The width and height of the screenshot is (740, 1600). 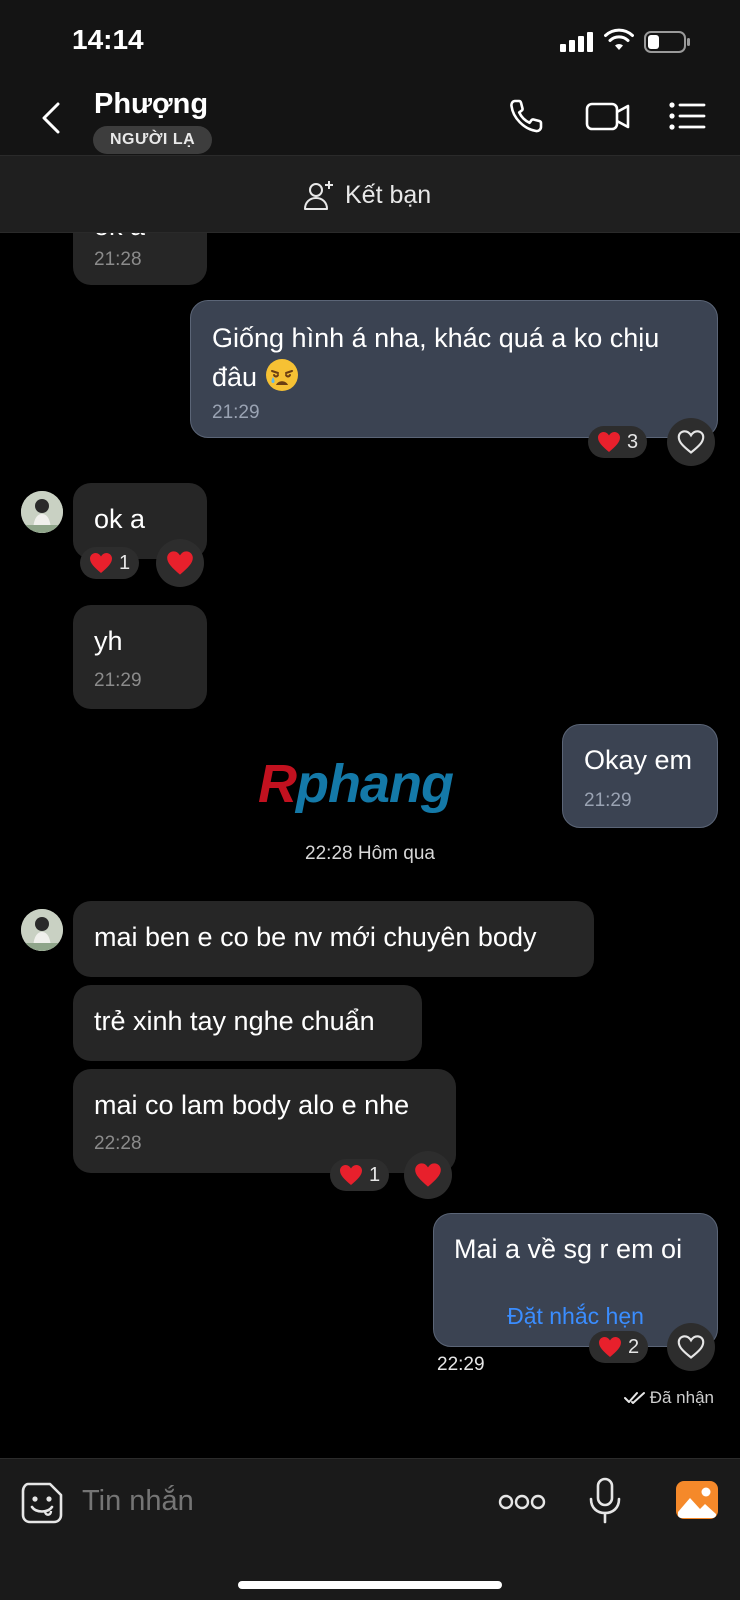 I want to click on incoming-message: ok a 21:28, so click(x=140, y=259).